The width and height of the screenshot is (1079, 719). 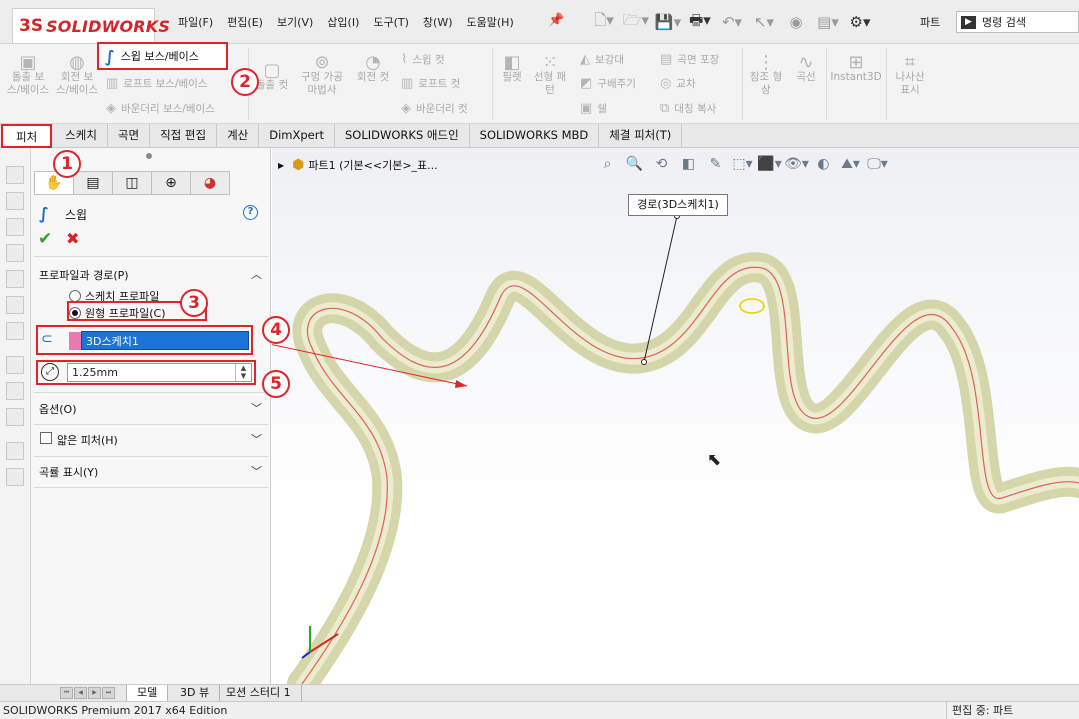 What do you see at coordinates (343, 22) in the screenshot?
I see `menu-insert: 삽입(I)` at bounding box center [343, 22].